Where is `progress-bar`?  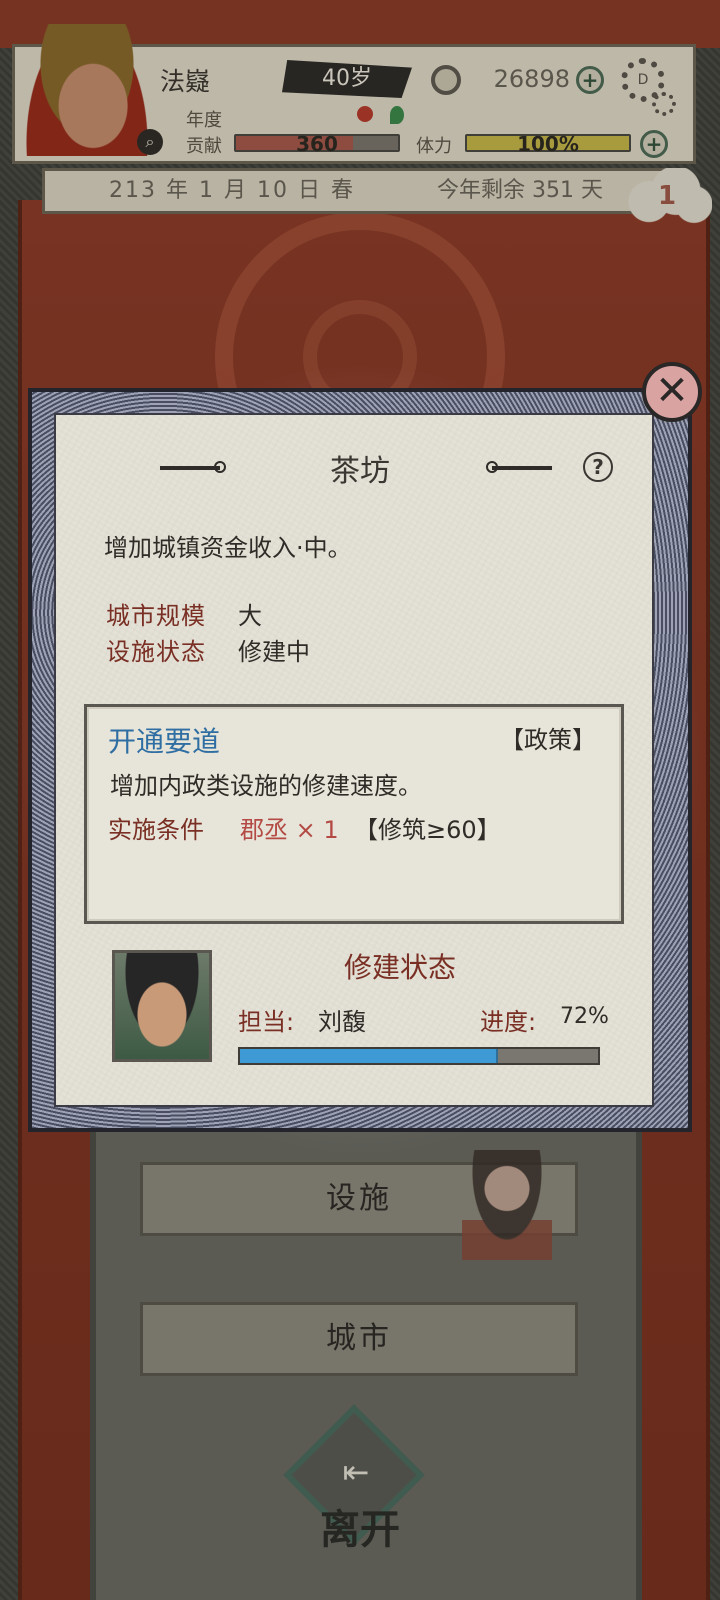
progress-bar is located at coordinates (419, 1056).